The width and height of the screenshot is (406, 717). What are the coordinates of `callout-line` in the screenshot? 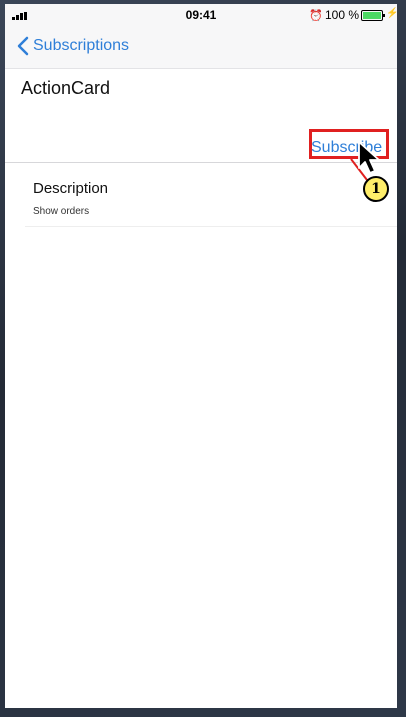 It's located at (359, 169).